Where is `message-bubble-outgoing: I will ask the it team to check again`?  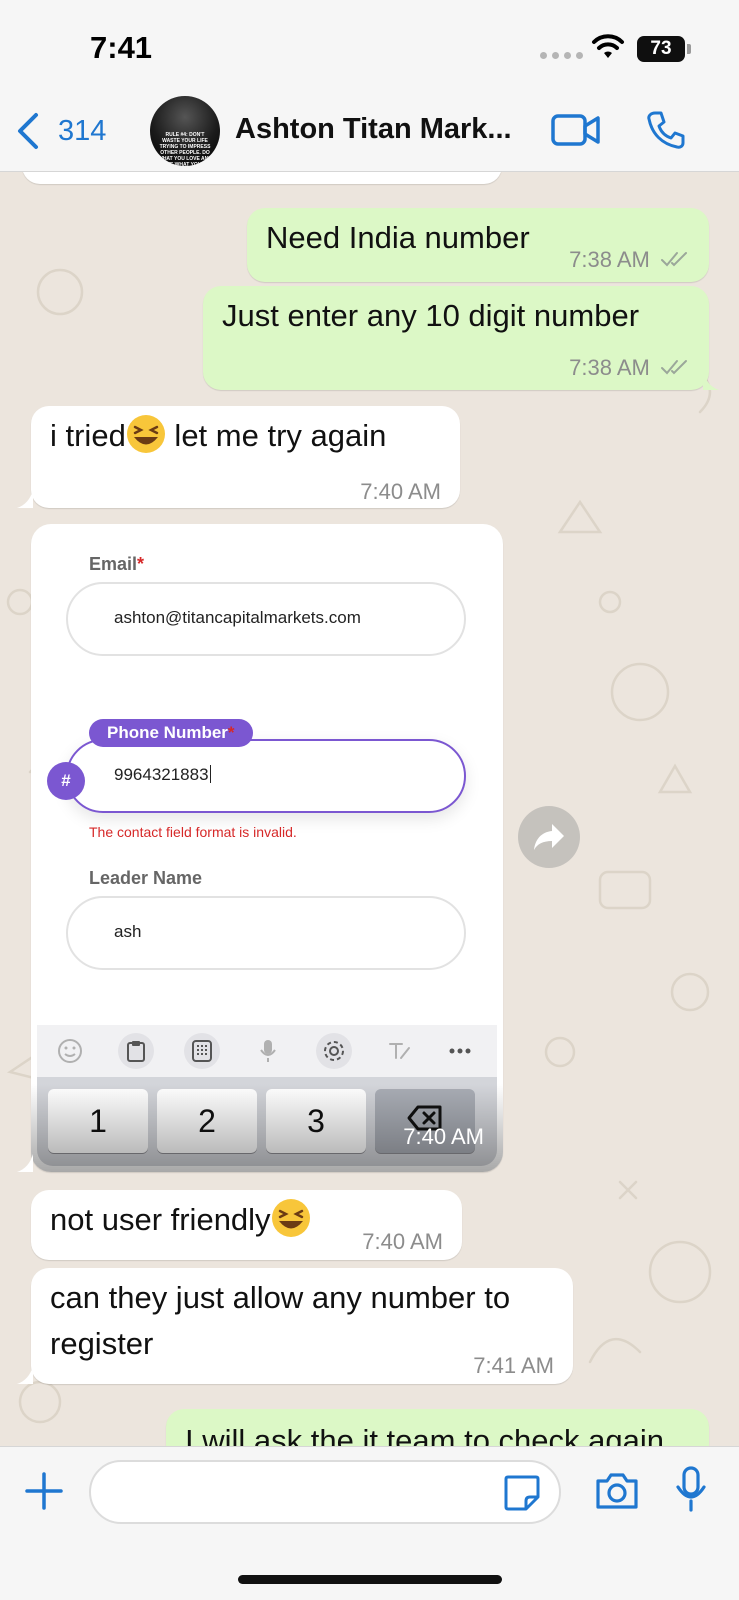 message-bubble-outgoing: I will ask the it team to check again is located at coordinates (437, 1427).